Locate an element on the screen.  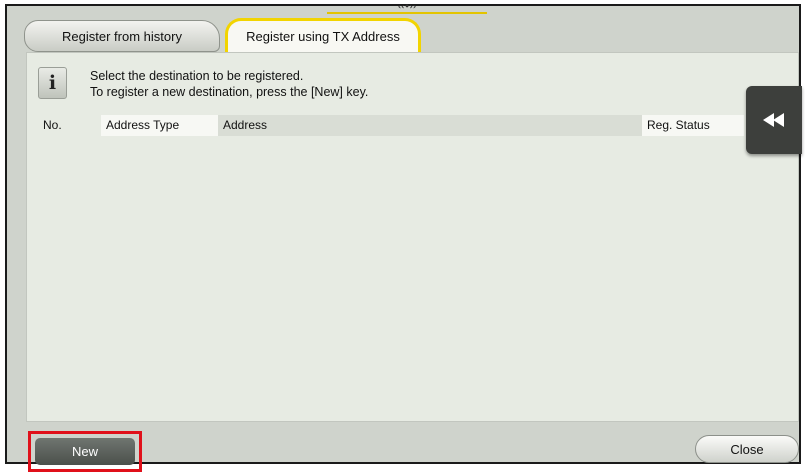
instruction-line-1: Select the destination to be registered. is located at coordinates (197, 76).